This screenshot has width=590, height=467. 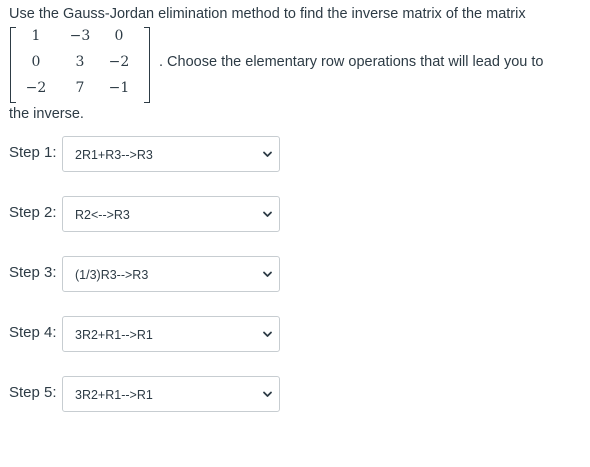 What do you see at coordinates (147, 65) in the screenshot?
I see `matrix-right-bracket` at bounding box center [147, 65].